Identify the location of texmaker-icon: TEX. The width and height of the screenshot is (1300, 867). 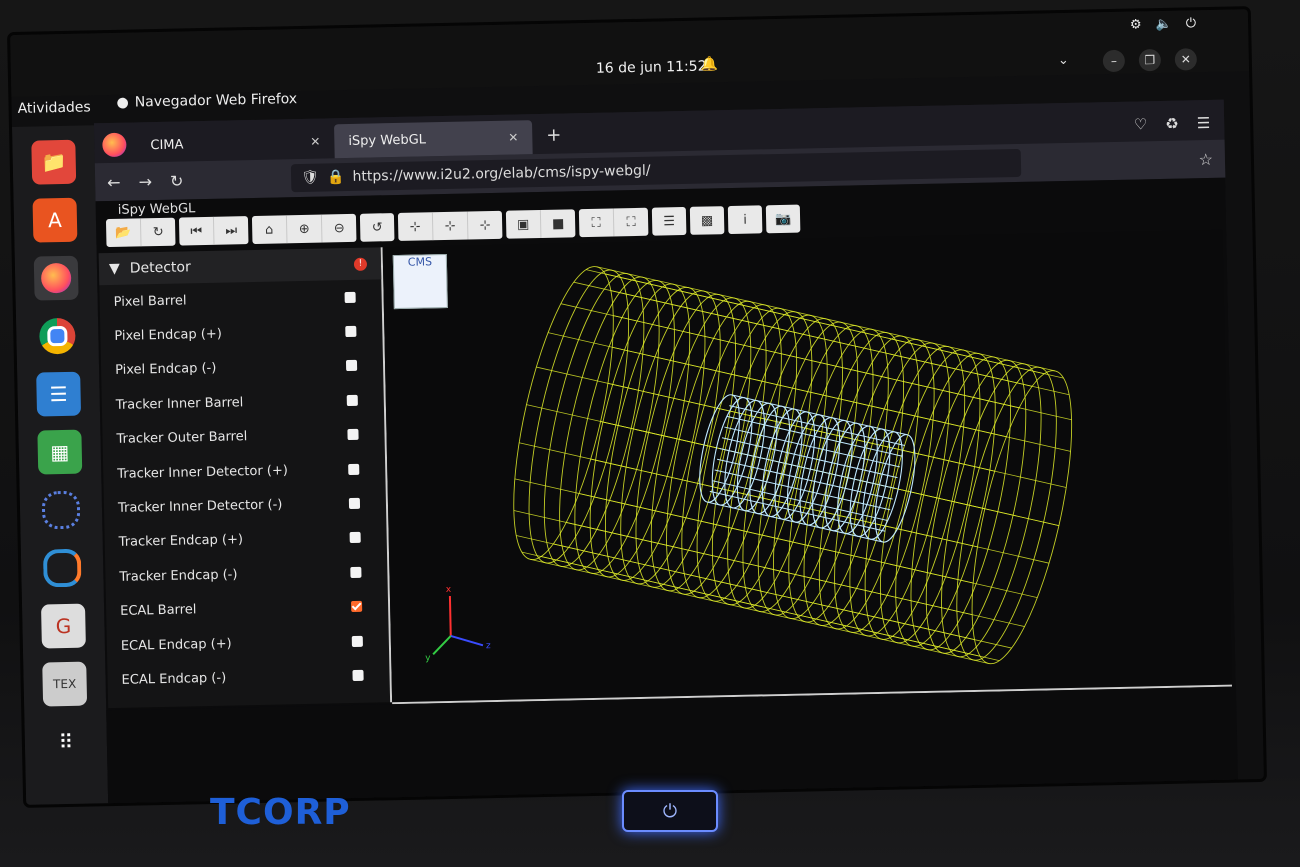
(65, 684).